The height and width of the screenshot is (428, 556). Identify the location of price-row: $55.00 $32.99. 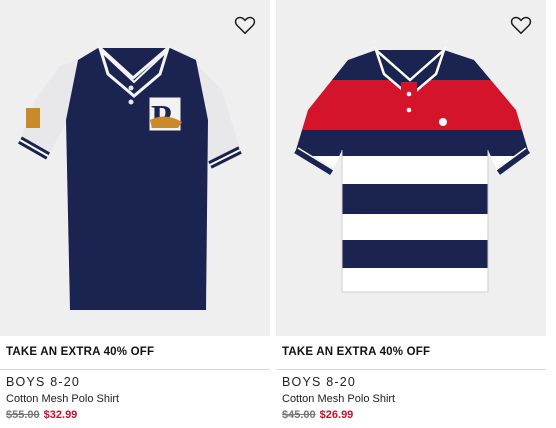
(41, 415).